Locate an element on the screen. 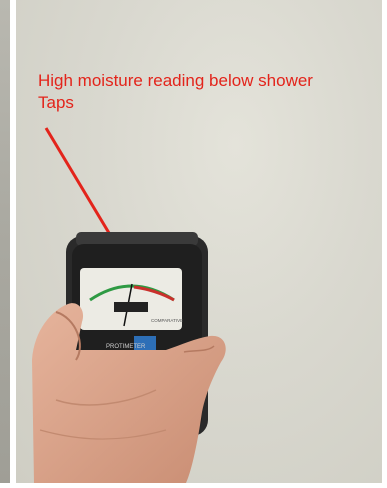 Image resolution: width=387 pixels, height=488 pixels. bottom-margin is located at coordinates (193, 485).